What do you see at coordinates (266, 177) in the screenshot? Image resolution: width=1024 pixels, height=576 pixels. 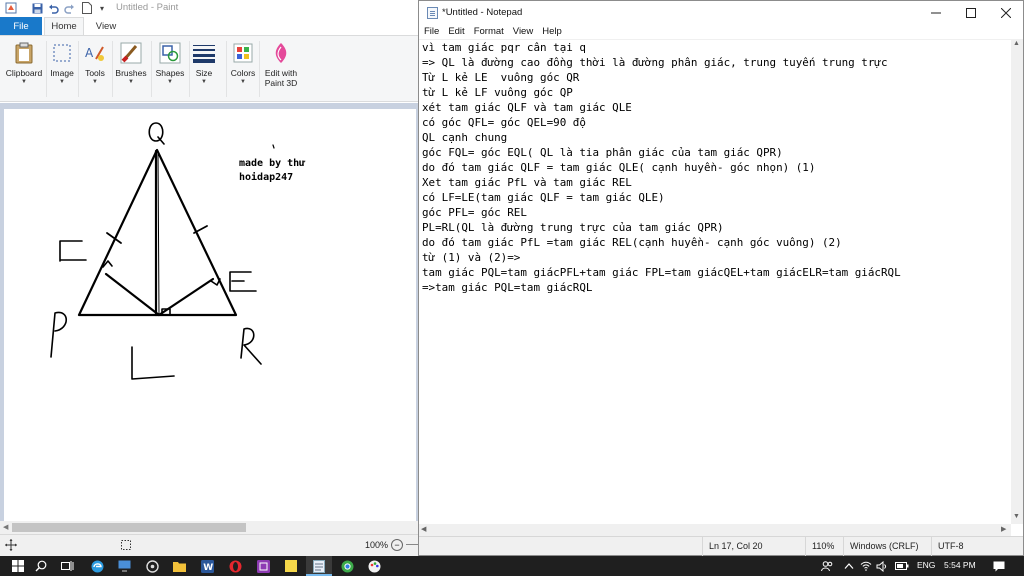 I see `signature-line2: hoidap247` at bounding box center [266, 177].